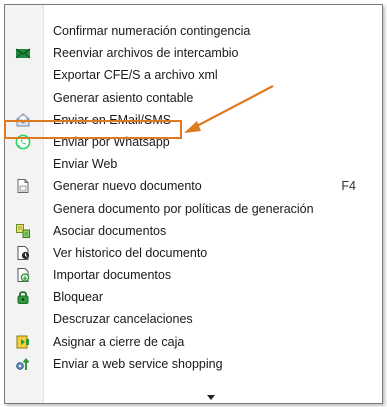 This screenshot has height=407, width=387. What do you see at coordinates (130, 252) in the screenshot?
I see `menu-item-label: Ver historico del documento` at bounding box center [130, 252].